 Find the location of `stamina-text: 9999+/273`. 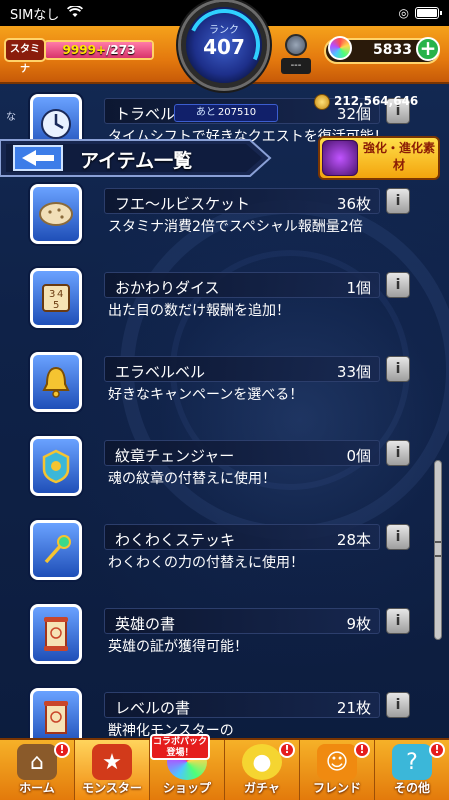

stamina-text: 9999+/273 is located at coordinates (99, 50).